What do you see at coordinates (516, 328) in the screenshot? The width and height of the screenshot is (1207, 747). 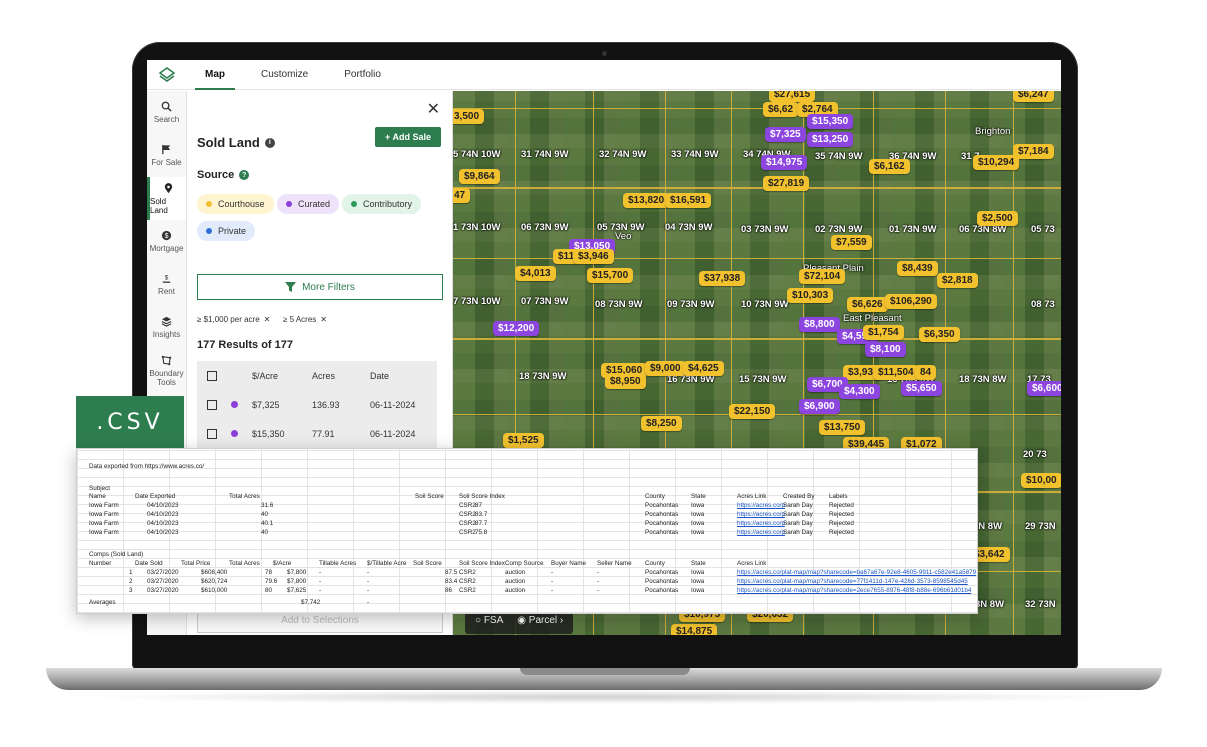 I see `curated-price-pin: $12,200` at bounding box center [516, 328].